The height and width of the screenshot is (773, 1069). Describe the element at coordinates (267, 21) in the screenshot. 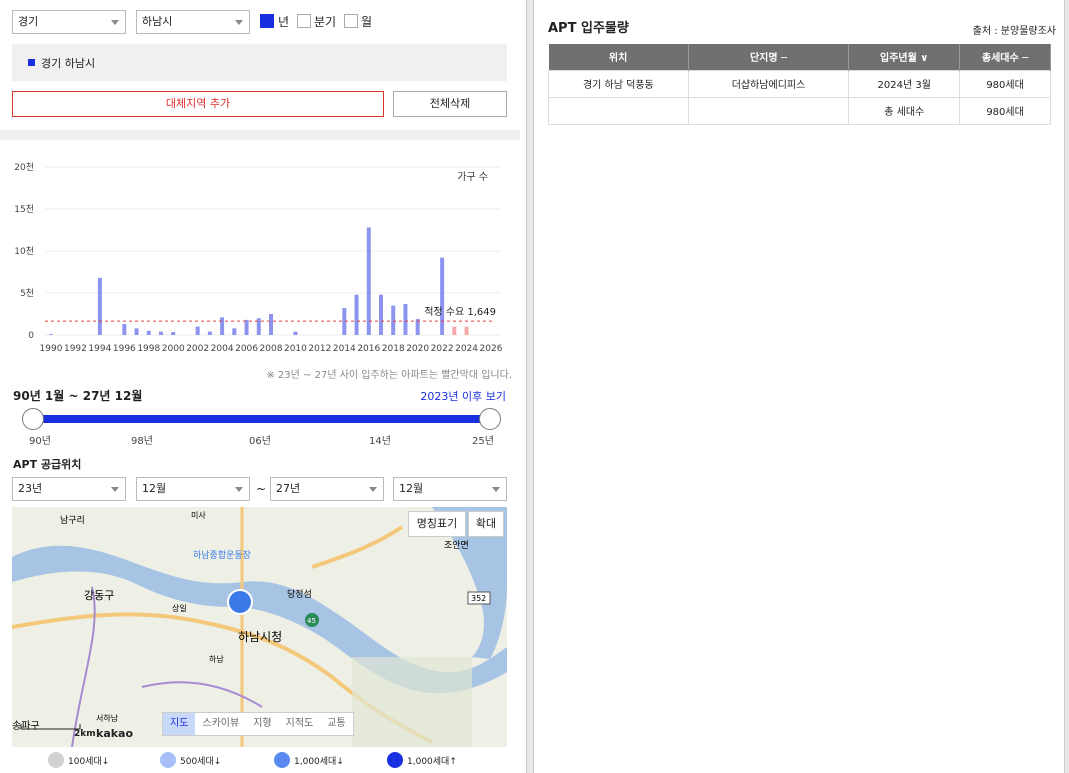

I see `period-year-checkbox` at that location.